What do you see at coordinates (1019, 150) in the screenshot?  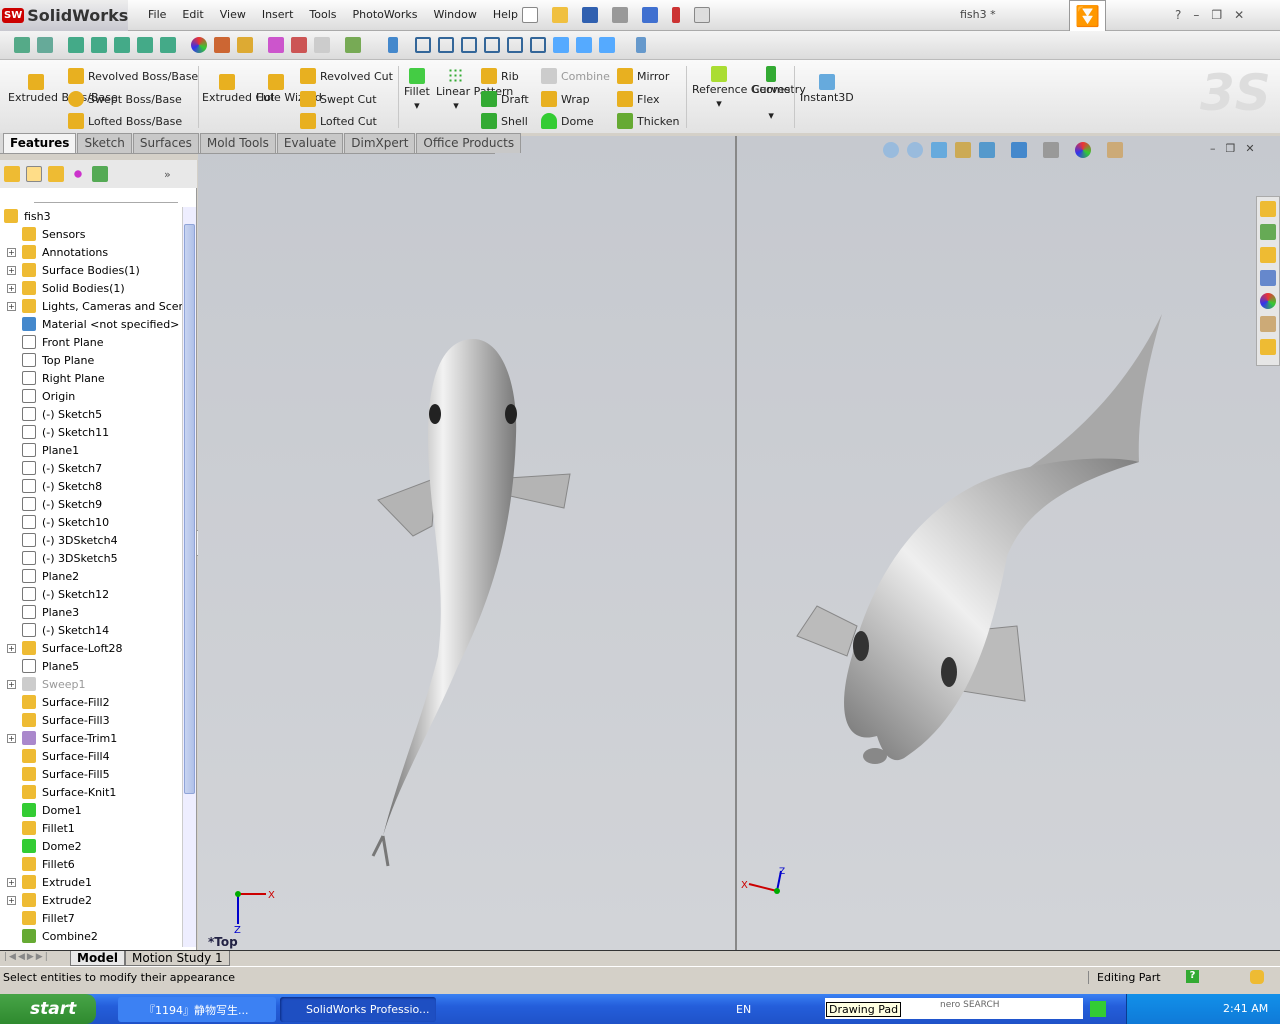 I see `display-style-icon` at bounding box center [1019, 150].